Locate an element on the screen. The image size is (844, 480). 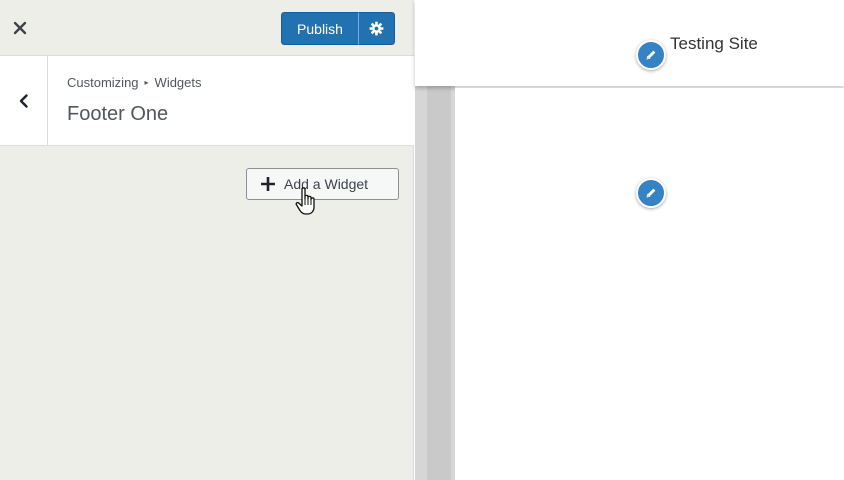
site-title: Testing Site is located at coordinates (714, 44).